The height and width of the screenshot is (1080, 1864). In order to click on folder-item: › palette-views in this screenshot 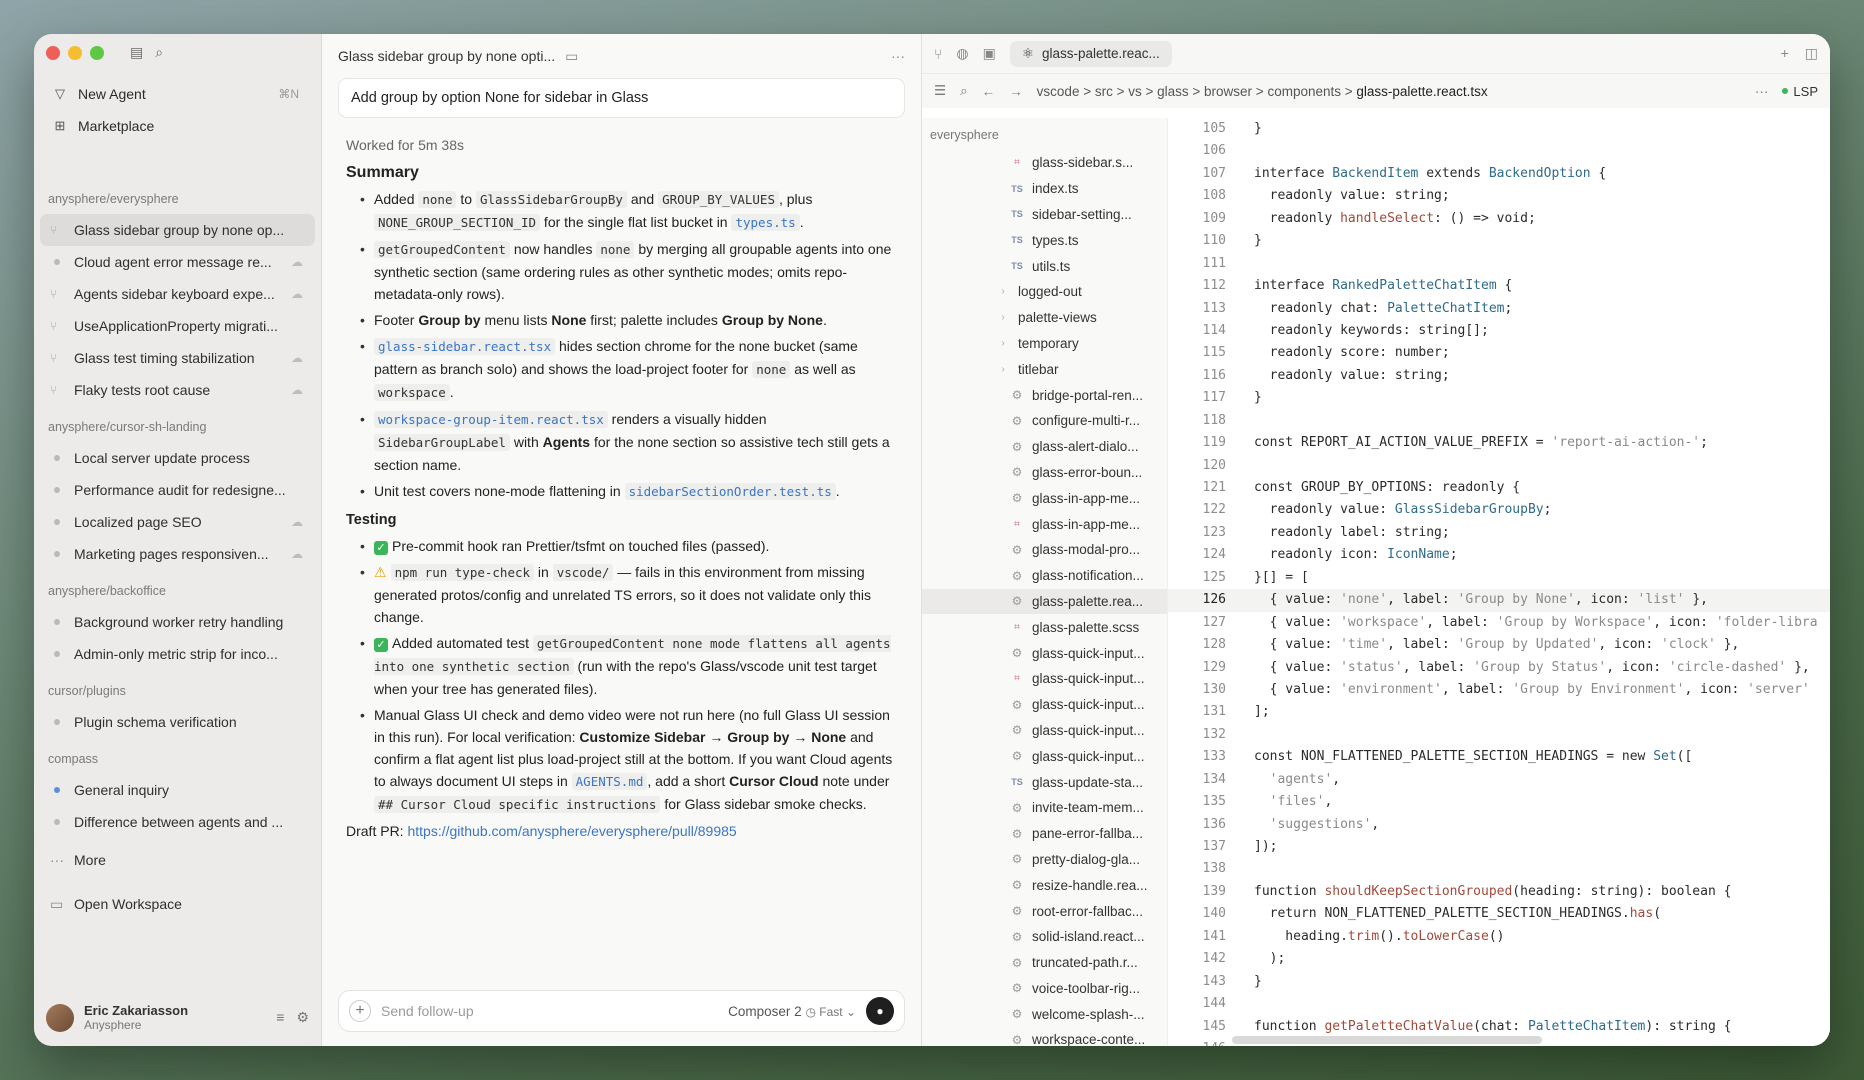, I will do `click(1044, 318)`.